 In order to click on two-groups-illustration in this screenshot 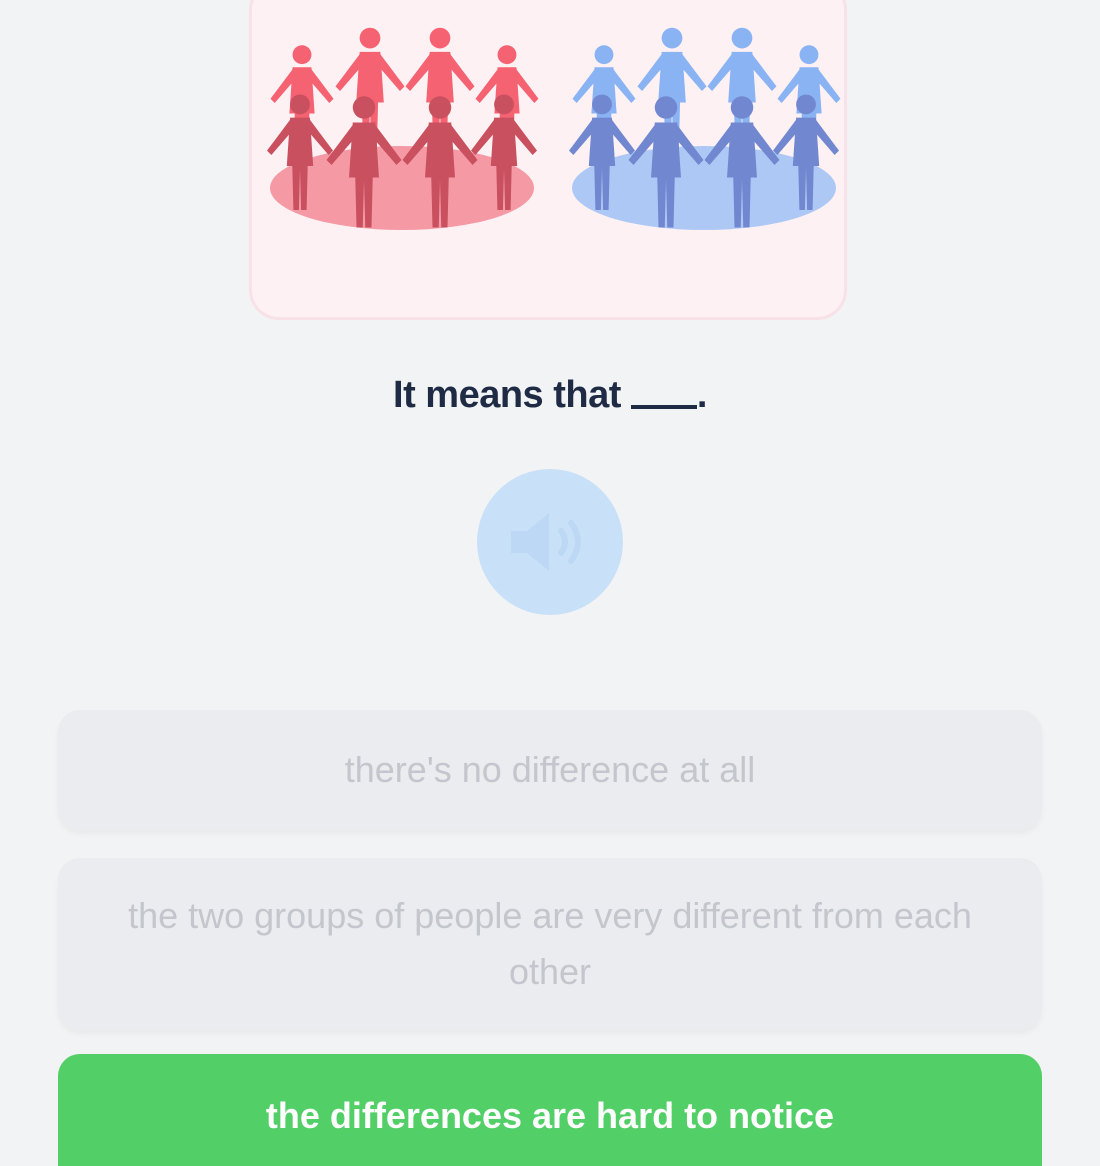, I will do `click(554, 128)`.